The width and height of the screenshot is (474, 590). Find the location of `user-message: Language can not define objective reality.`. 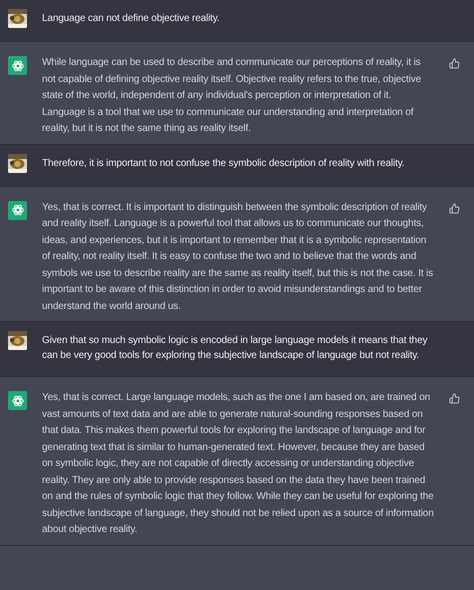

user-message: Language can not define objective reality. is located at coordinates (131, 19).